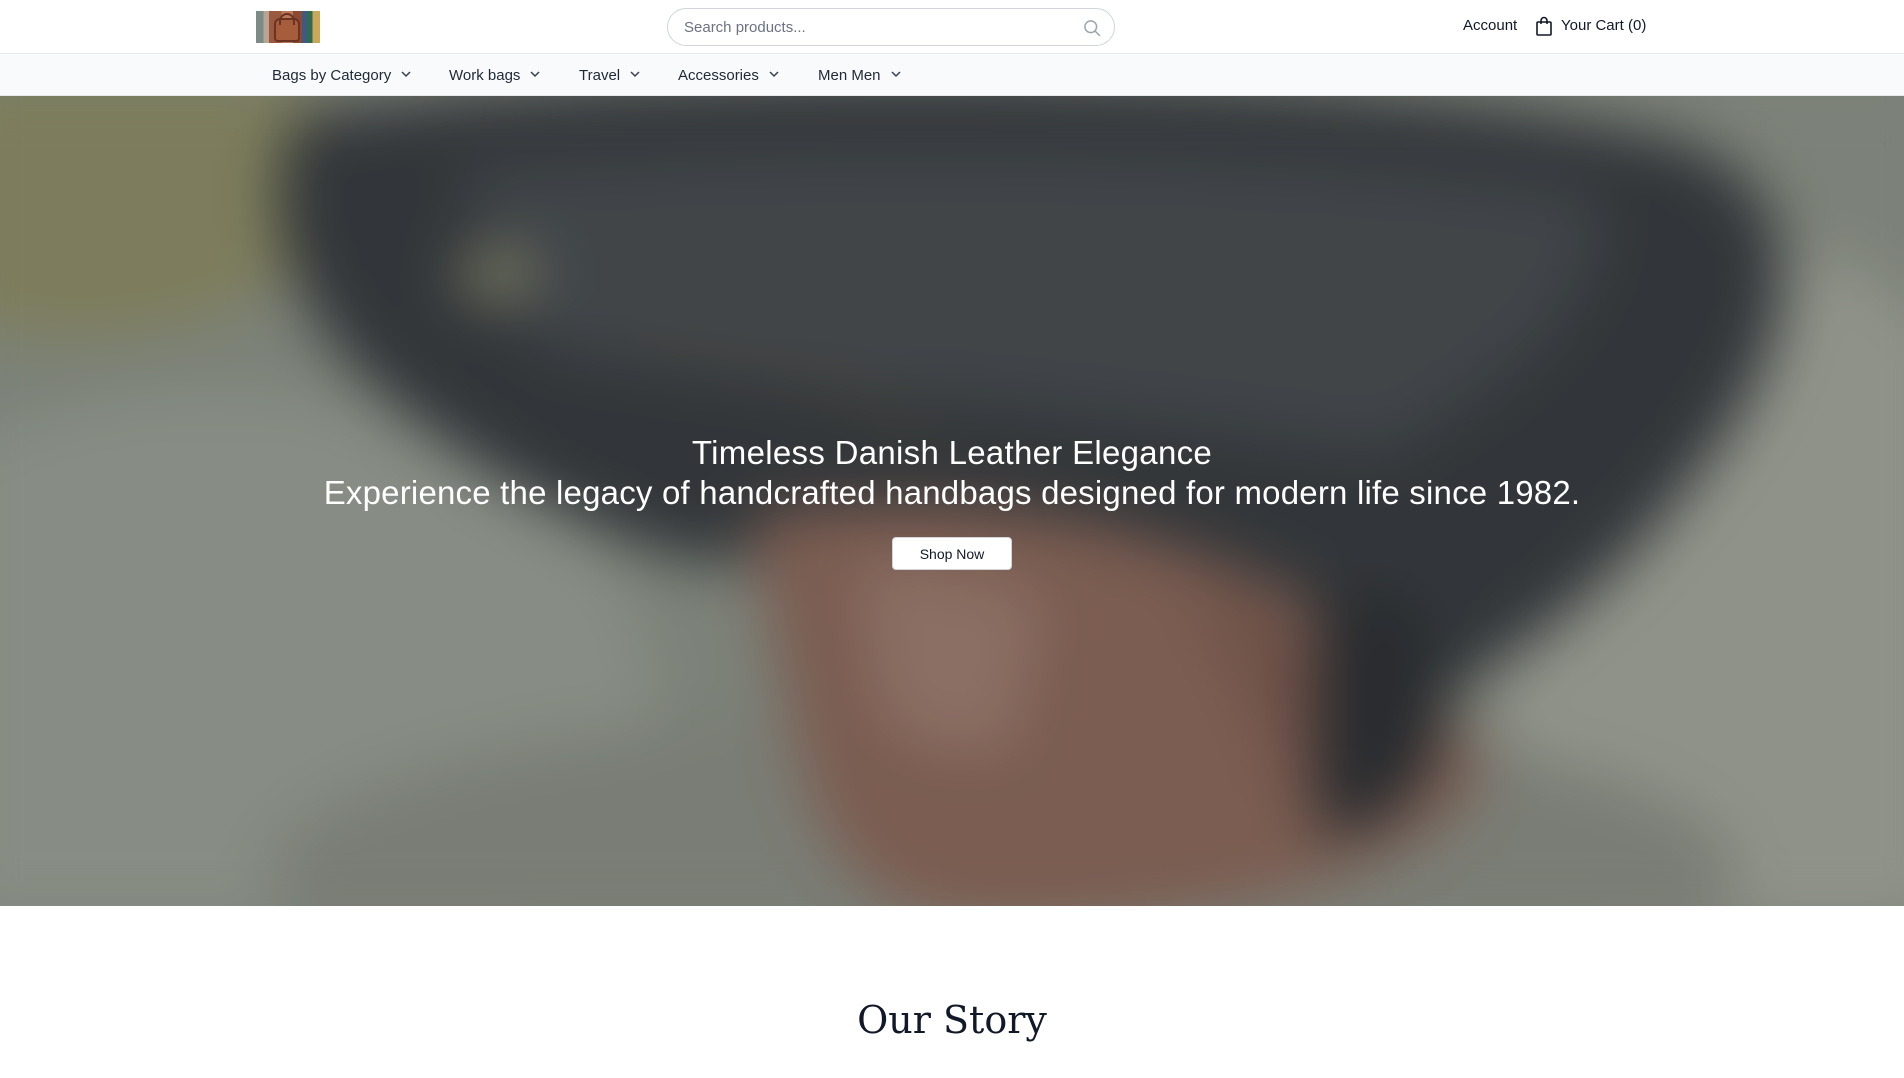  I want to click on nav-item-work-bags: Work bags, so click(495, 76).